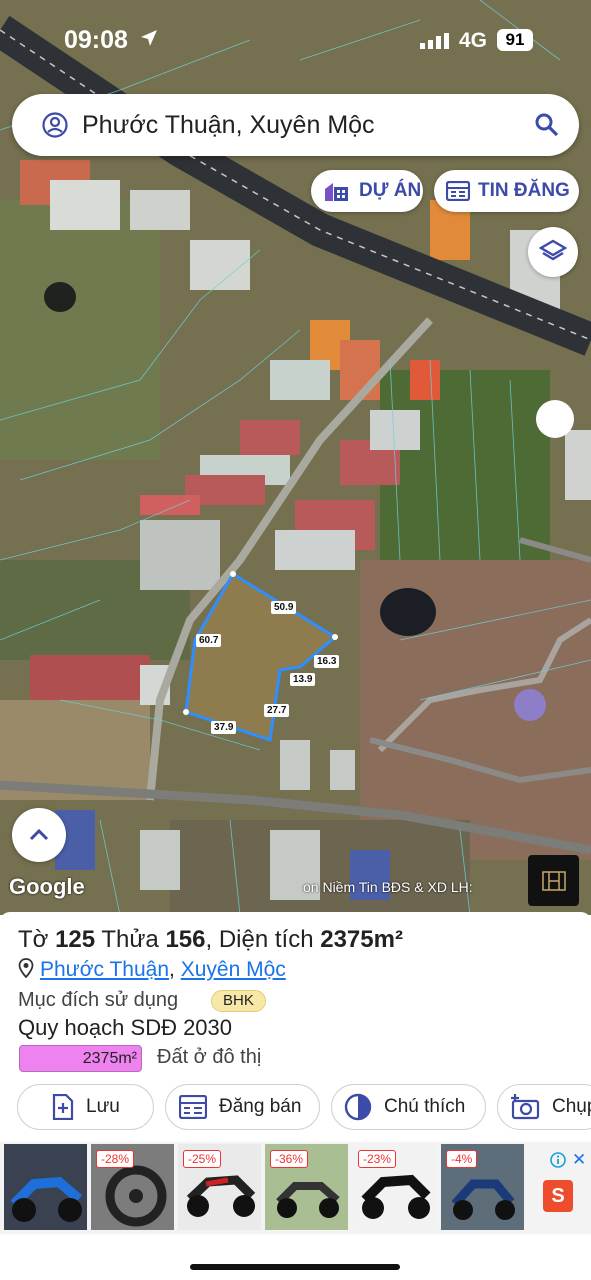 Image resolution: width=591 pixels, height=1280 pixels. I want to click on logo-icon, so click(553, 880).